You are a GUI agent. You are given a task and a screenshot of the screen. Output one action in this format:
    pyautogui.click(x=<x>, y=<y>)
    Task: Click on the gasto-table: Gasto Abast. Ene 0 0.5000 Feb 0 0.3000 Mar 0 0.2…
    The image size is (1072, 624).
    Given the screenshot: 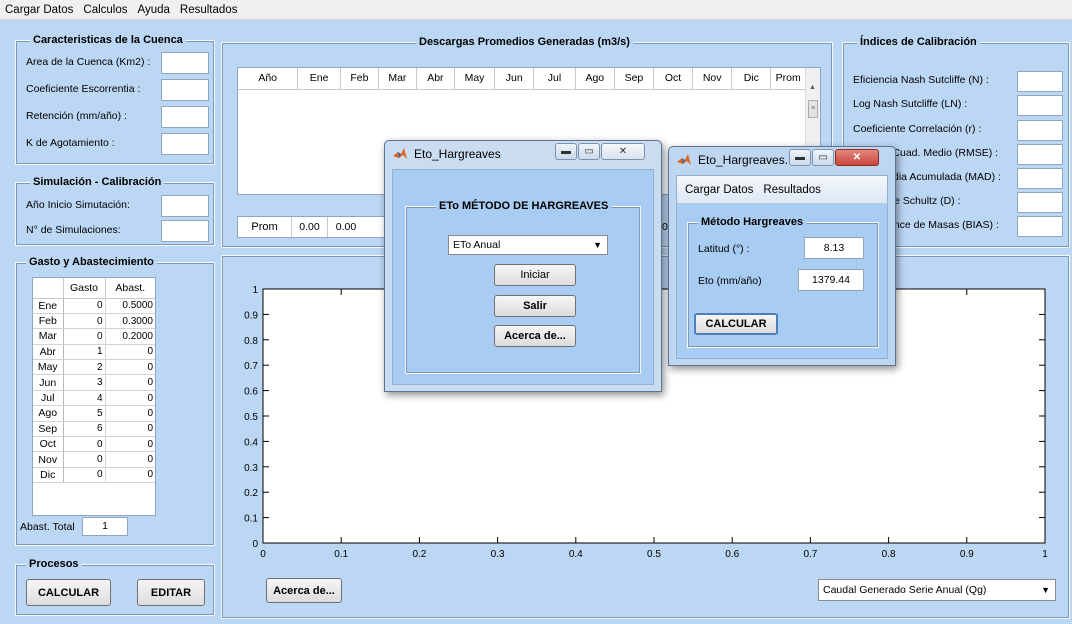 What is the action you would take?
    pyautogui.click(x=94, y=396)
    